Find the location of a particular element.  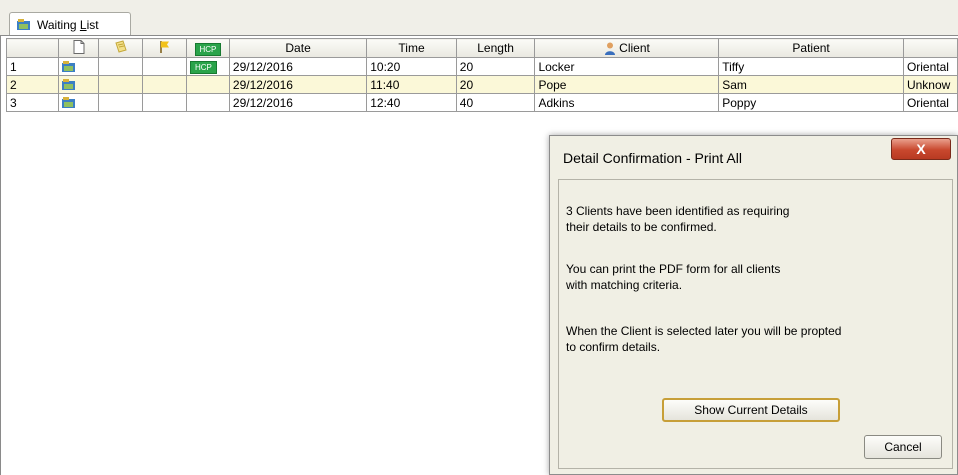

row-number: 1 is located at coordinates (32, 66).